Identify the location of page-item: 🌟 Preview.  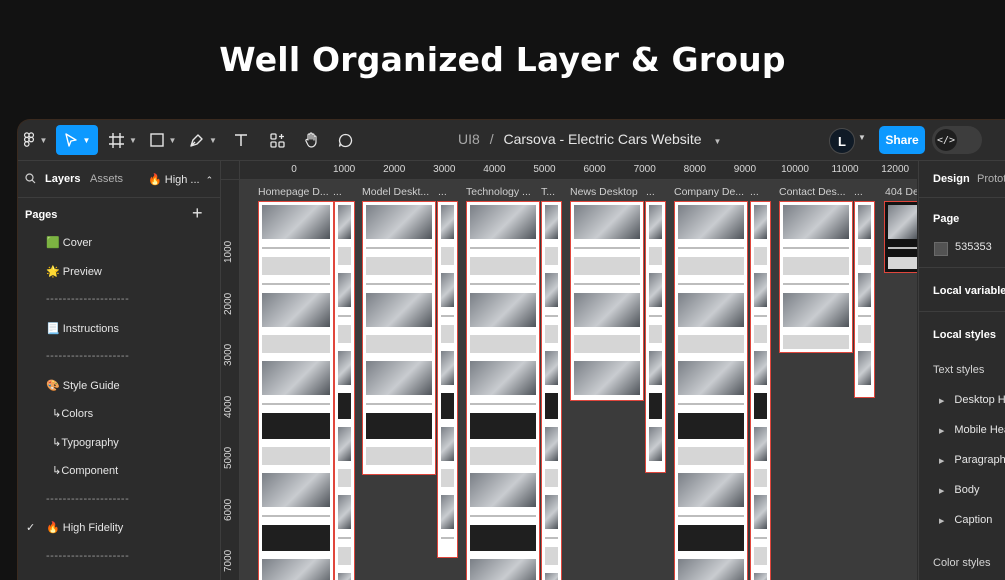
(119, 272).